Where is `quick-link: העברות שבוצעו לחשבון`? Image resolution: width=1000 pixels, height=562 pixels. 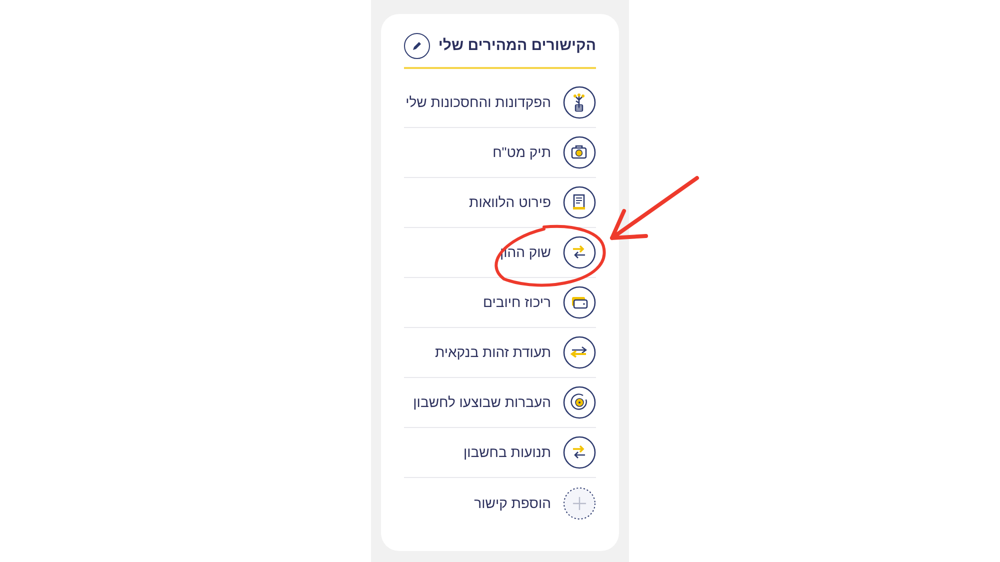
quick-link: העברות שבוצעו לחשבון is located at coordinates (482, 402).